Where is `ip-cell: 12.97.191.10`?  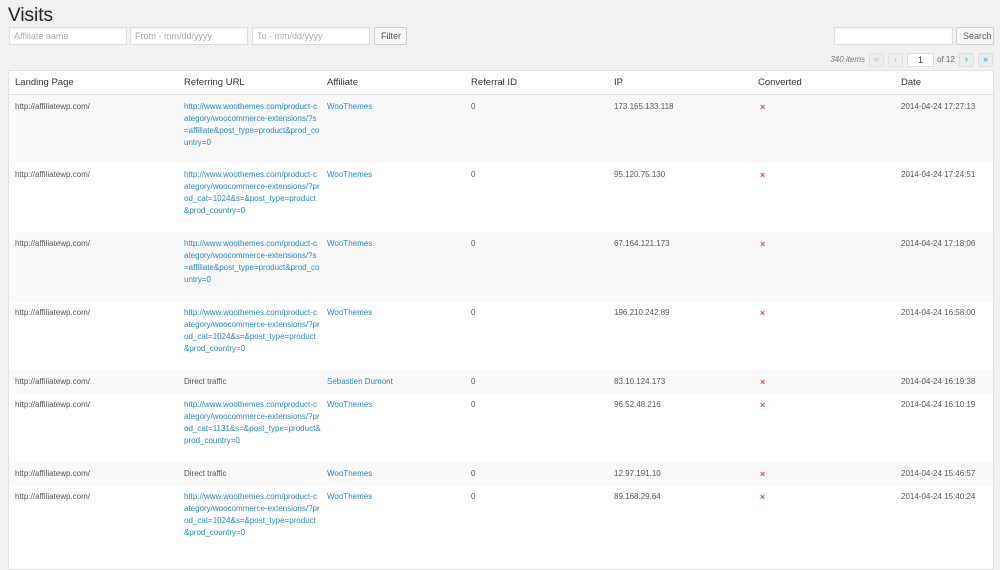 ip-cell: 12.97.191.10 is located at coordinates (680, 473).